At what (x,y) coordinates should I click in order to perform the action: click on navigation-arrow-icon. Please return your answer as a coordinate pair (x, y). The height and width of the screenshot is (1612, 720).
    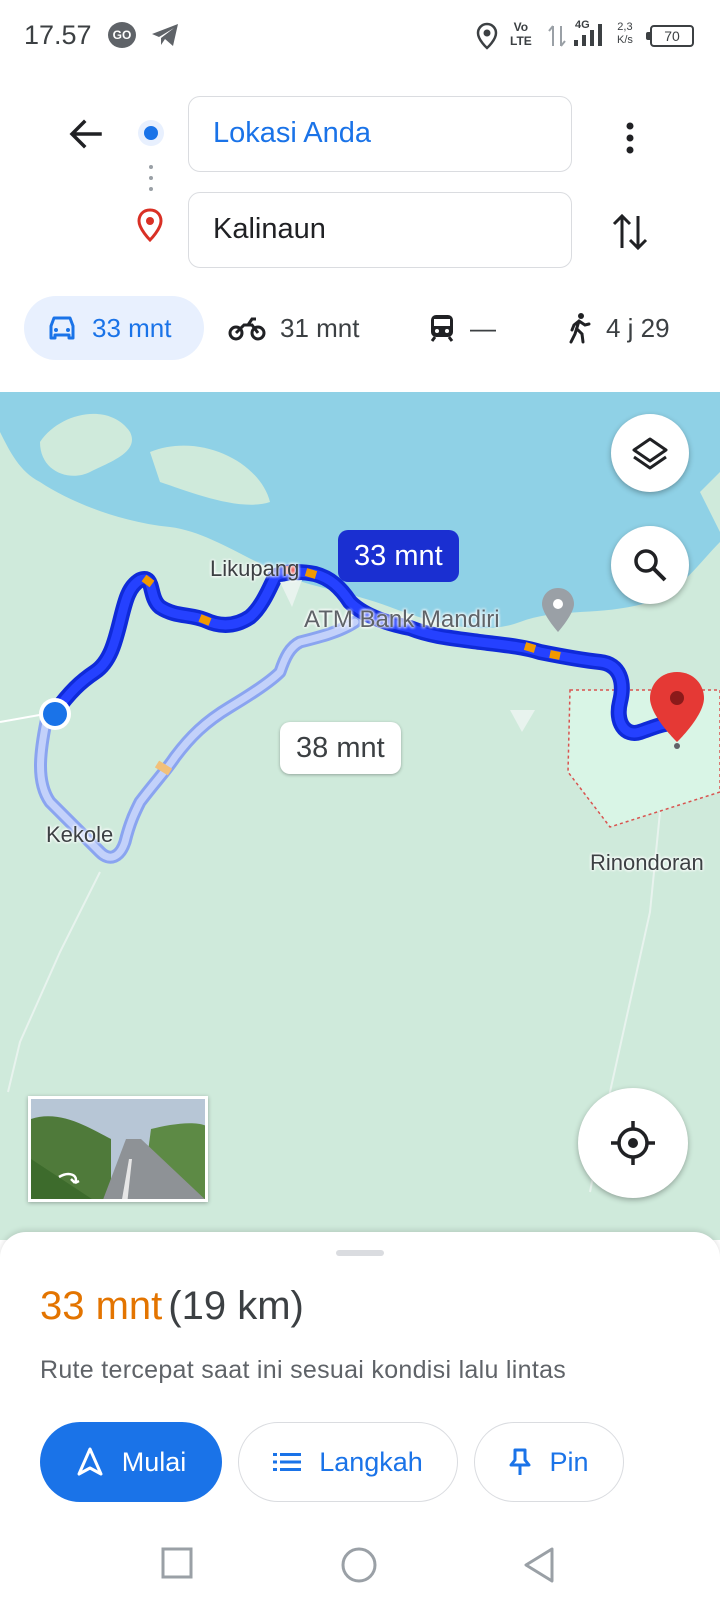
    Looking at the image, I should click on (90, 1461).